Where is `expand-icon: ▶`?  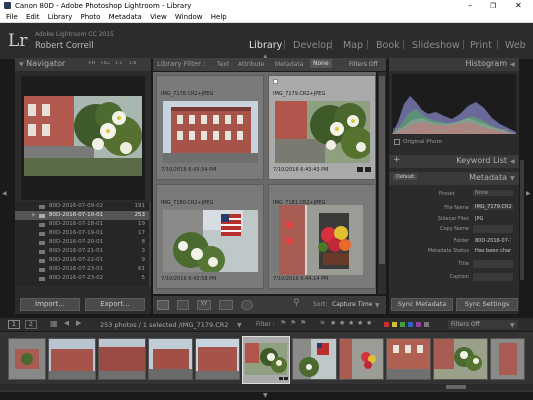
expand-icon: ▶ is located at coordinates (34, 215).